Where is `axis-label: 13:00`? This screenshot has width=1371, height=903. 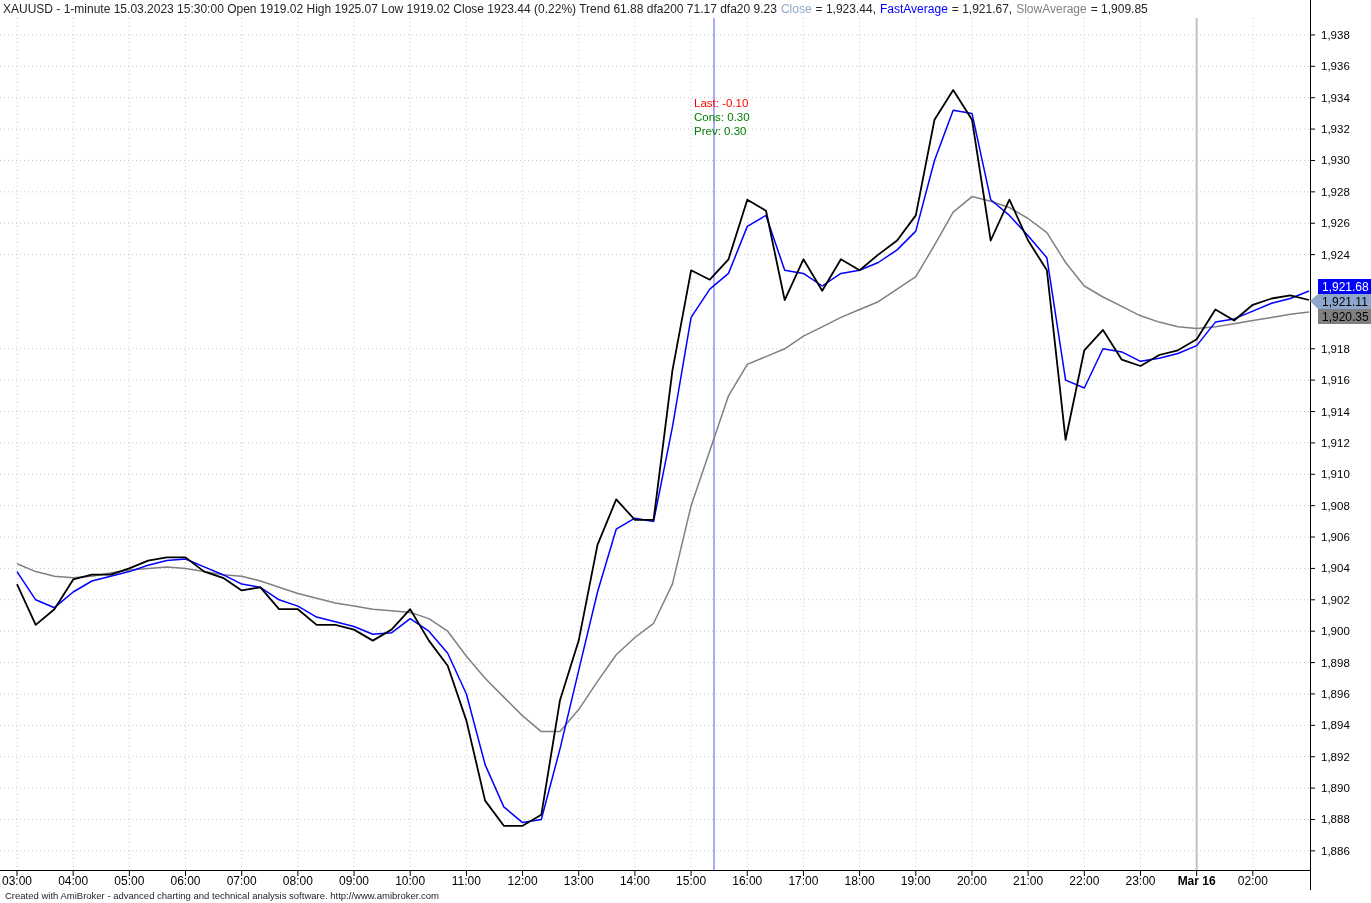
axis-label: 13:00 is located at coordinates (578, 881).